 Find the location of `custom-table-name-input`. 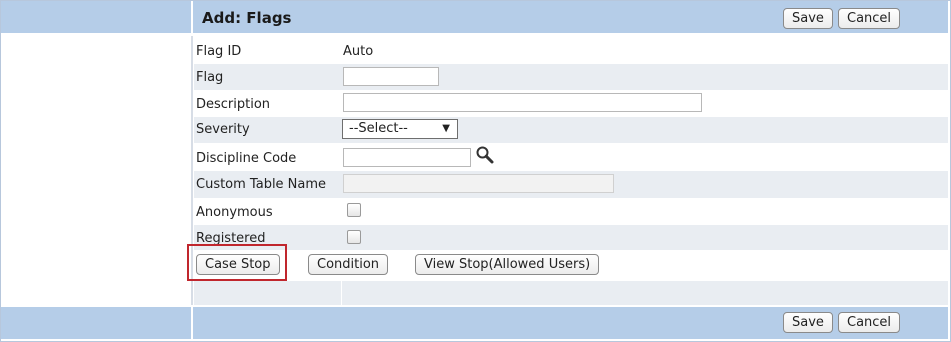

custom-table-name-input is located at coordinates (478, 183).